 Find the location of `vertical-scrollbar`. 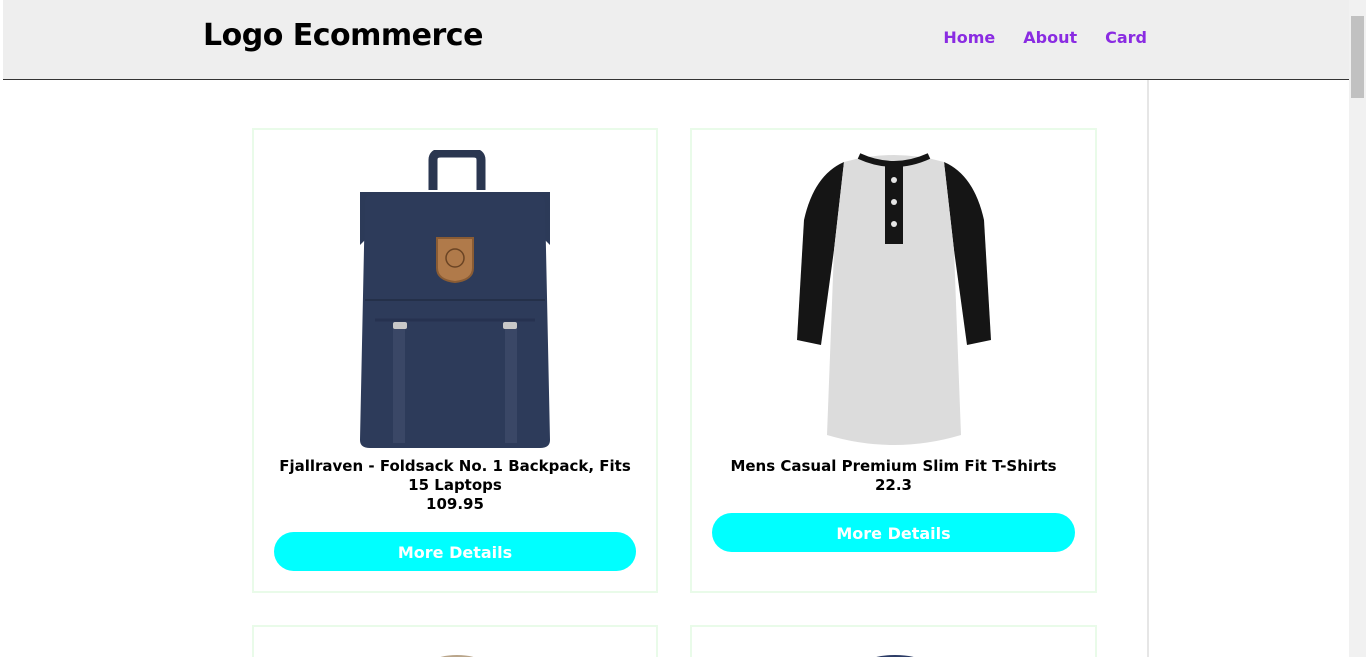

vertical-scrollbar is located at coordinates (1357, 328).